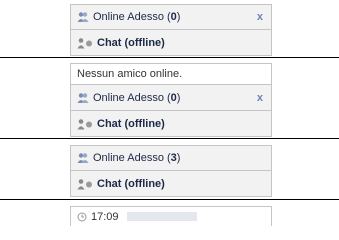 This screenshot has width=339, height=240. What do you see at coordinates (137, 158) in the screenshot?
I see `online-now-label: Online Adesso (3)` at bounding box center [137, 158].